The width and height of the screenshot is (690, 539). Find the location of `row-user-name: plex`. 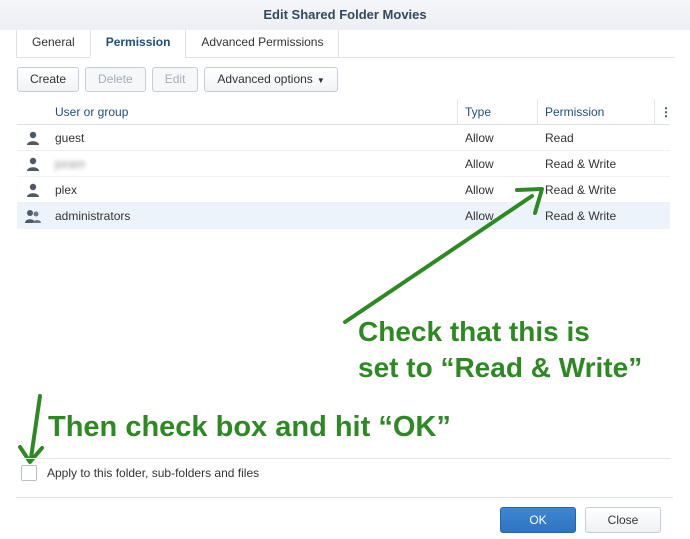

row-user-name: plex is located at coordinates (66, 190).